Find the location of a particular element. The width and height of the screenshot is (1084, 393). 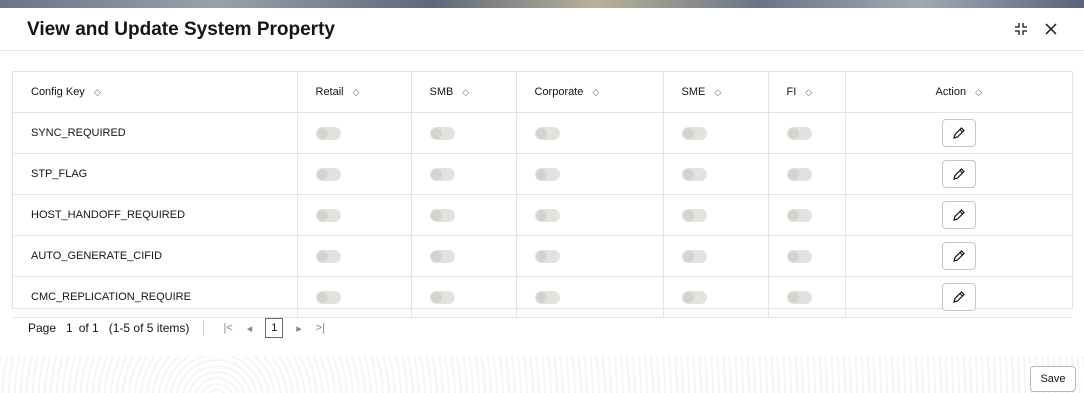

dialog-footer: Save is located at coordinates (542, 374).